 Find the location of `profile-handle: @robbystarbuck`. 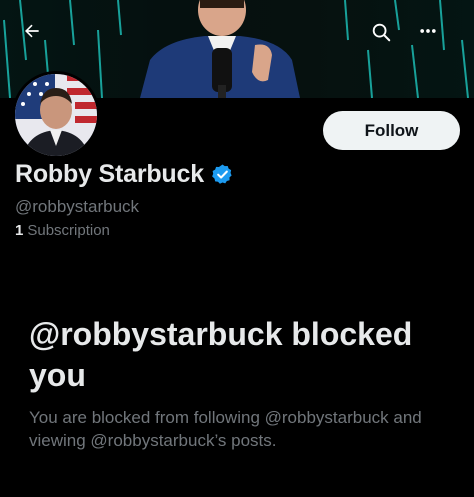

profile-handle: @robbystarbuck is located at coordinates (77, 206).